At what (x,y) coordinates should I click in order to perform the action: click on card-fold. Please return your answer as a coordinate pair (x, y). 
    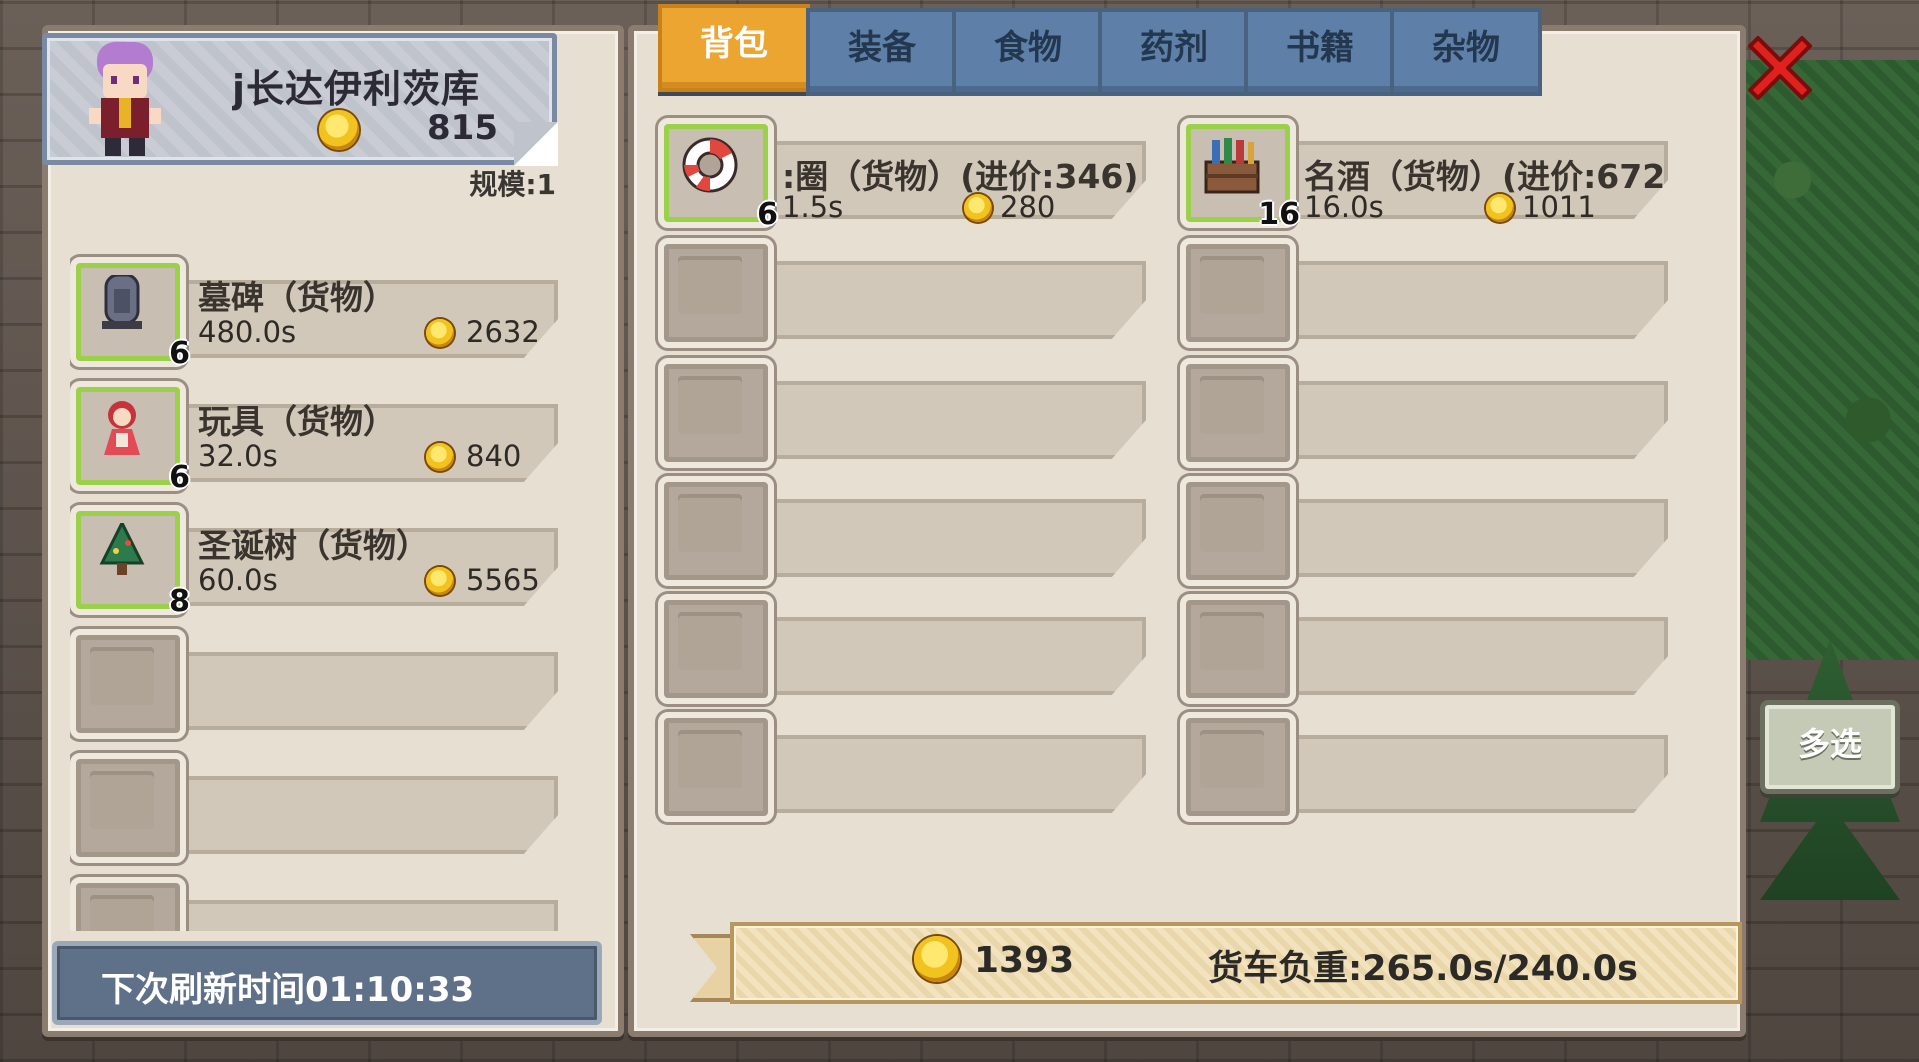
    Looking at the image, I should click on (536, 144).